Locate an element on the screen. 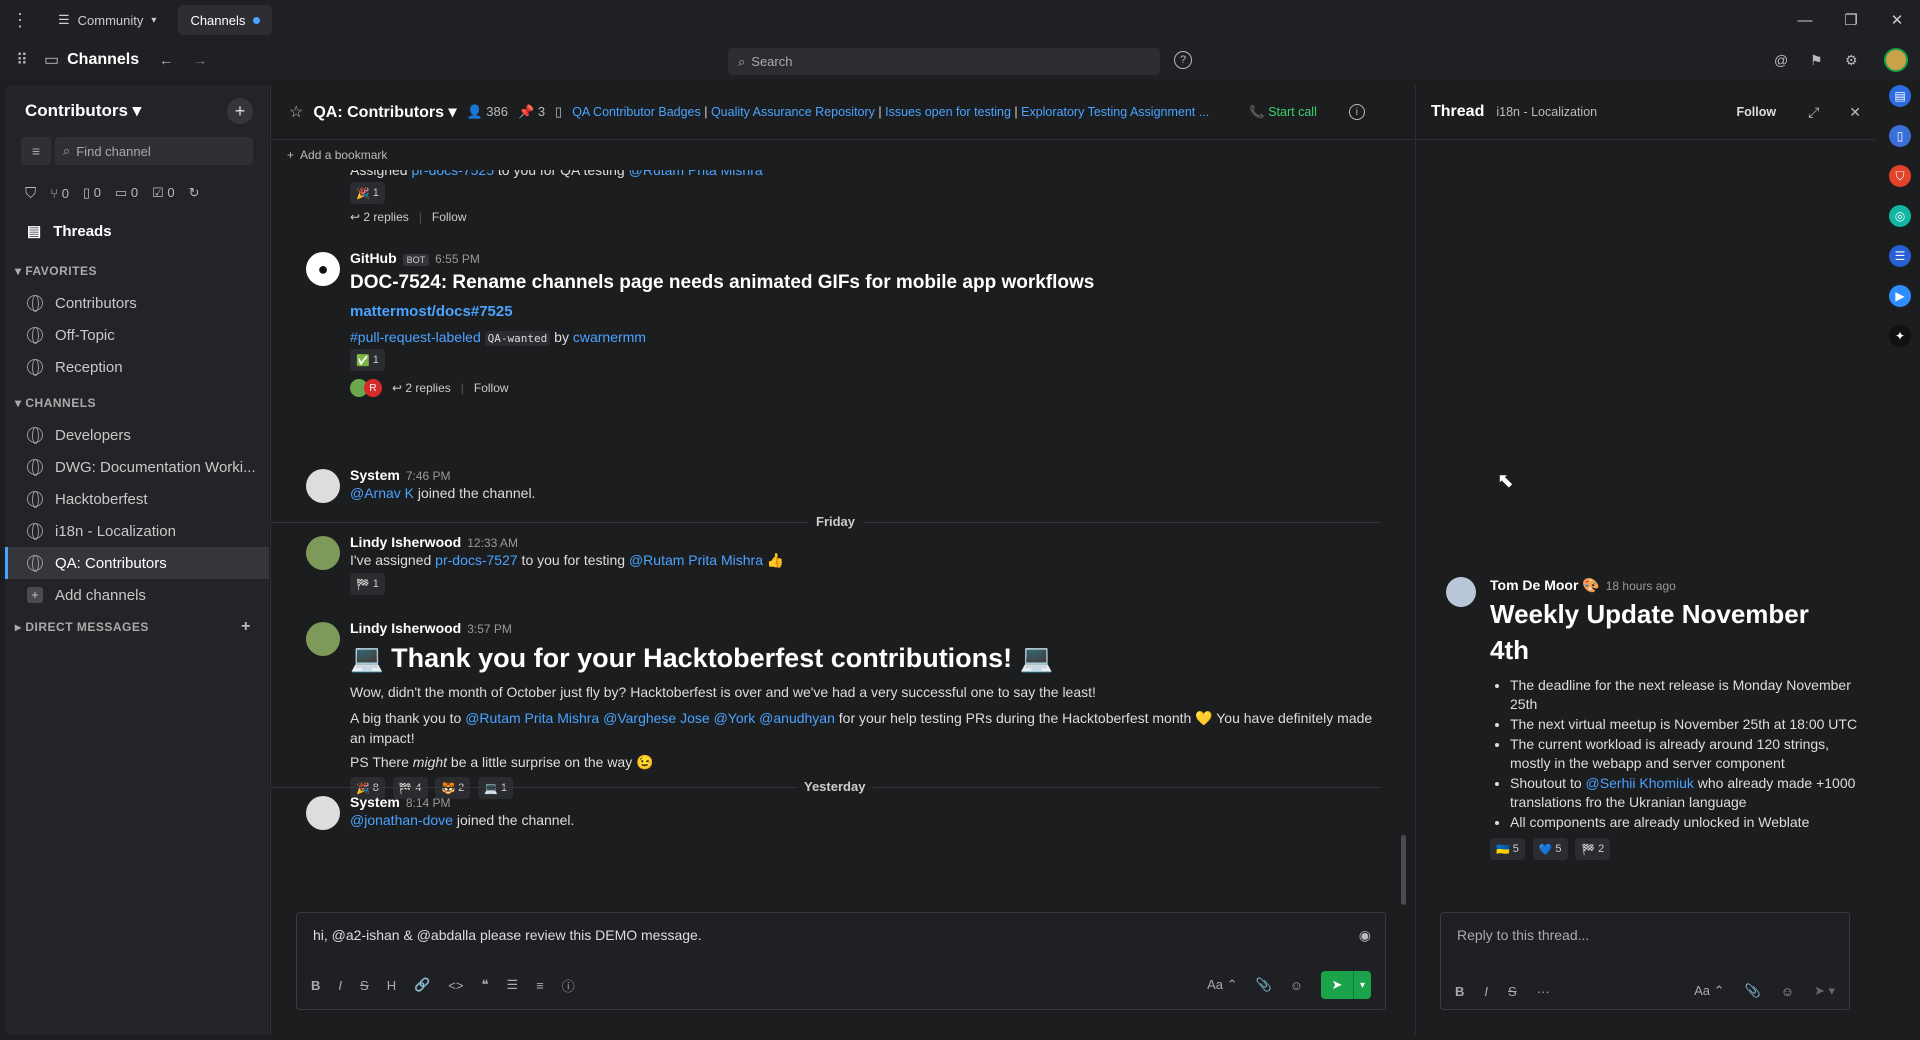 This screenshot has height=1040, width=1920. post-time: 12:33 AM is located at coordinates (492, 543).